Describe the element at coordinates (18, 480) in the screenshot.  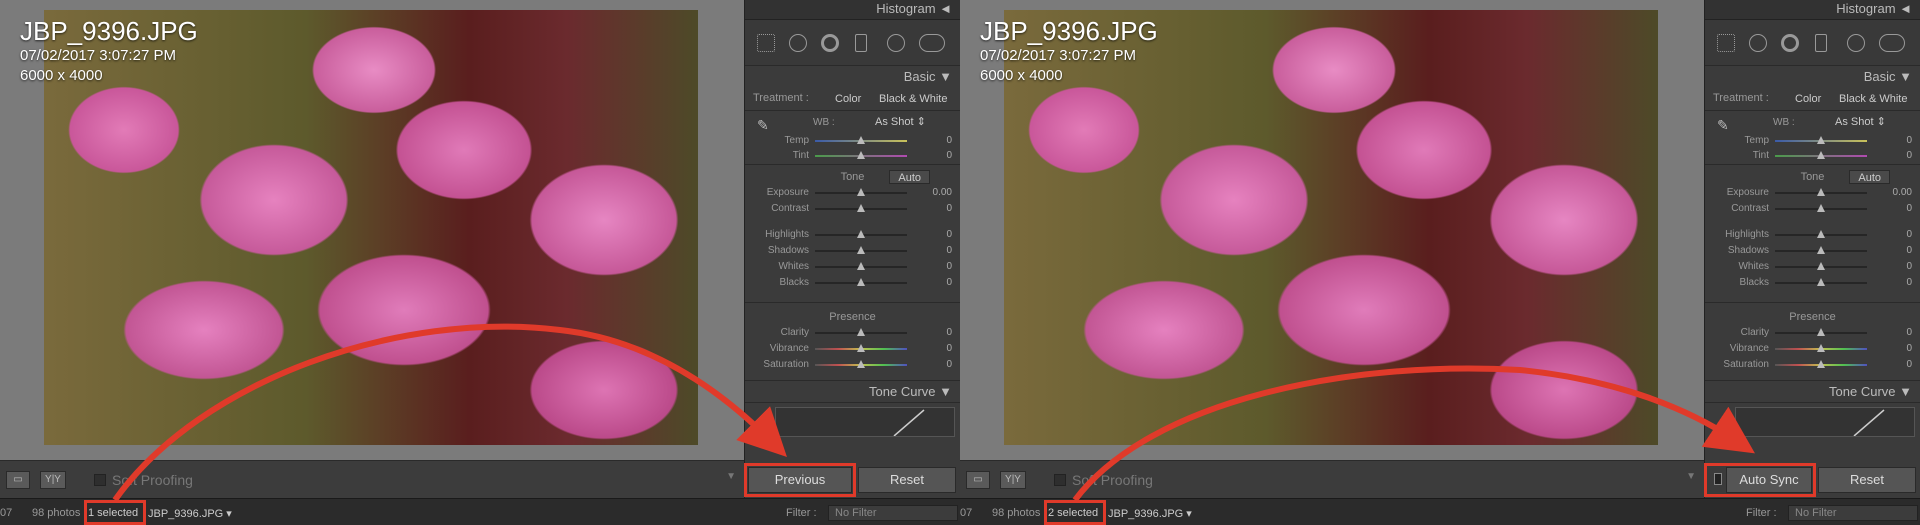
I see `loupe-view-button: ▭` at that location.